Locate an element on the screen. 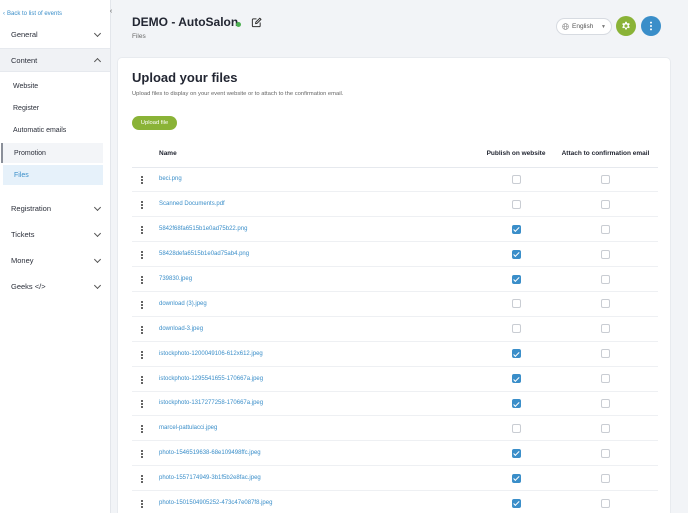 This screenshot has height=513, width=688. nav-section-label: Registration is located at coordinates (31, 208).